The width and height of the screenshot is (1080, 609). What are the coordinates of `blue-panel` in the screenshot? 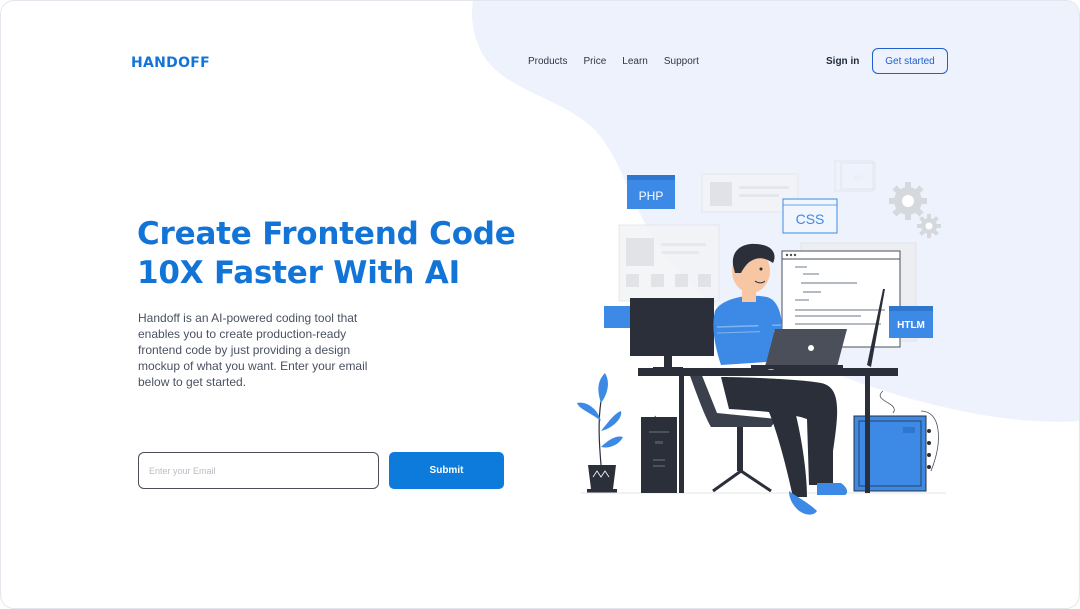 It's located at (618, 317).